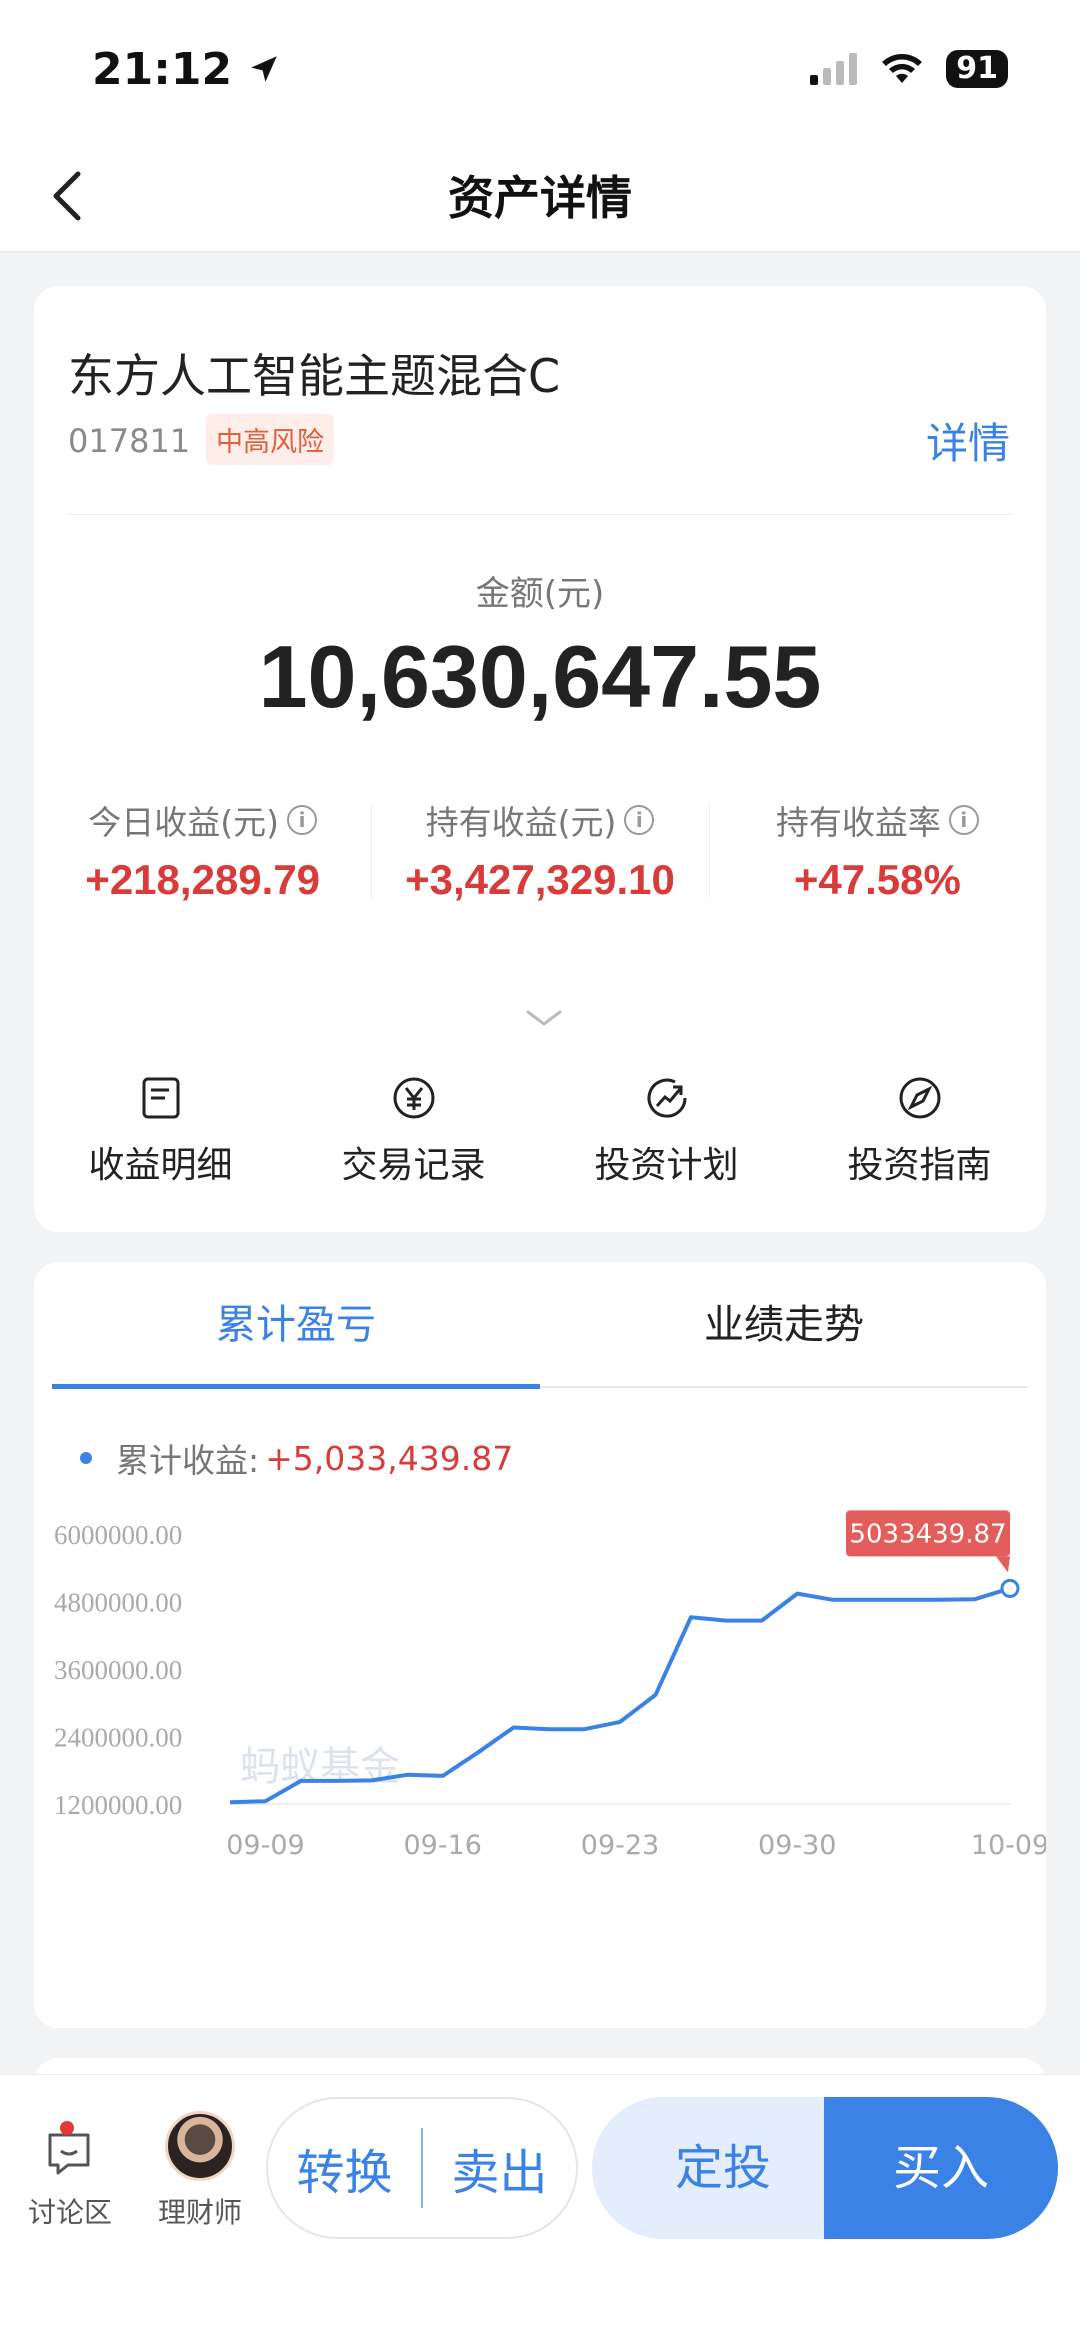 The height and width of the screenshot is (2337, 1080). I want to click on stat-holding-earnings: 持有收益(元) i +3,427,329.10, so click(539, 851).